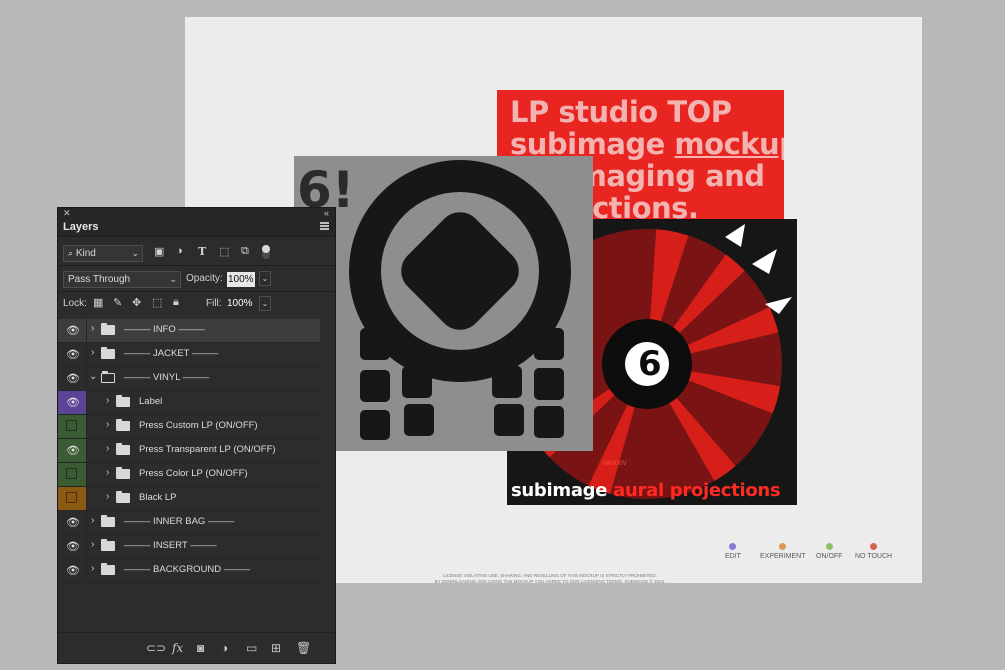 The width and height of the screenshot is (1005, 670). What do you see at coordinates (214, 303) in the screenshot?
I see `fill-label: Fill:` at bounding box center [214, 303].